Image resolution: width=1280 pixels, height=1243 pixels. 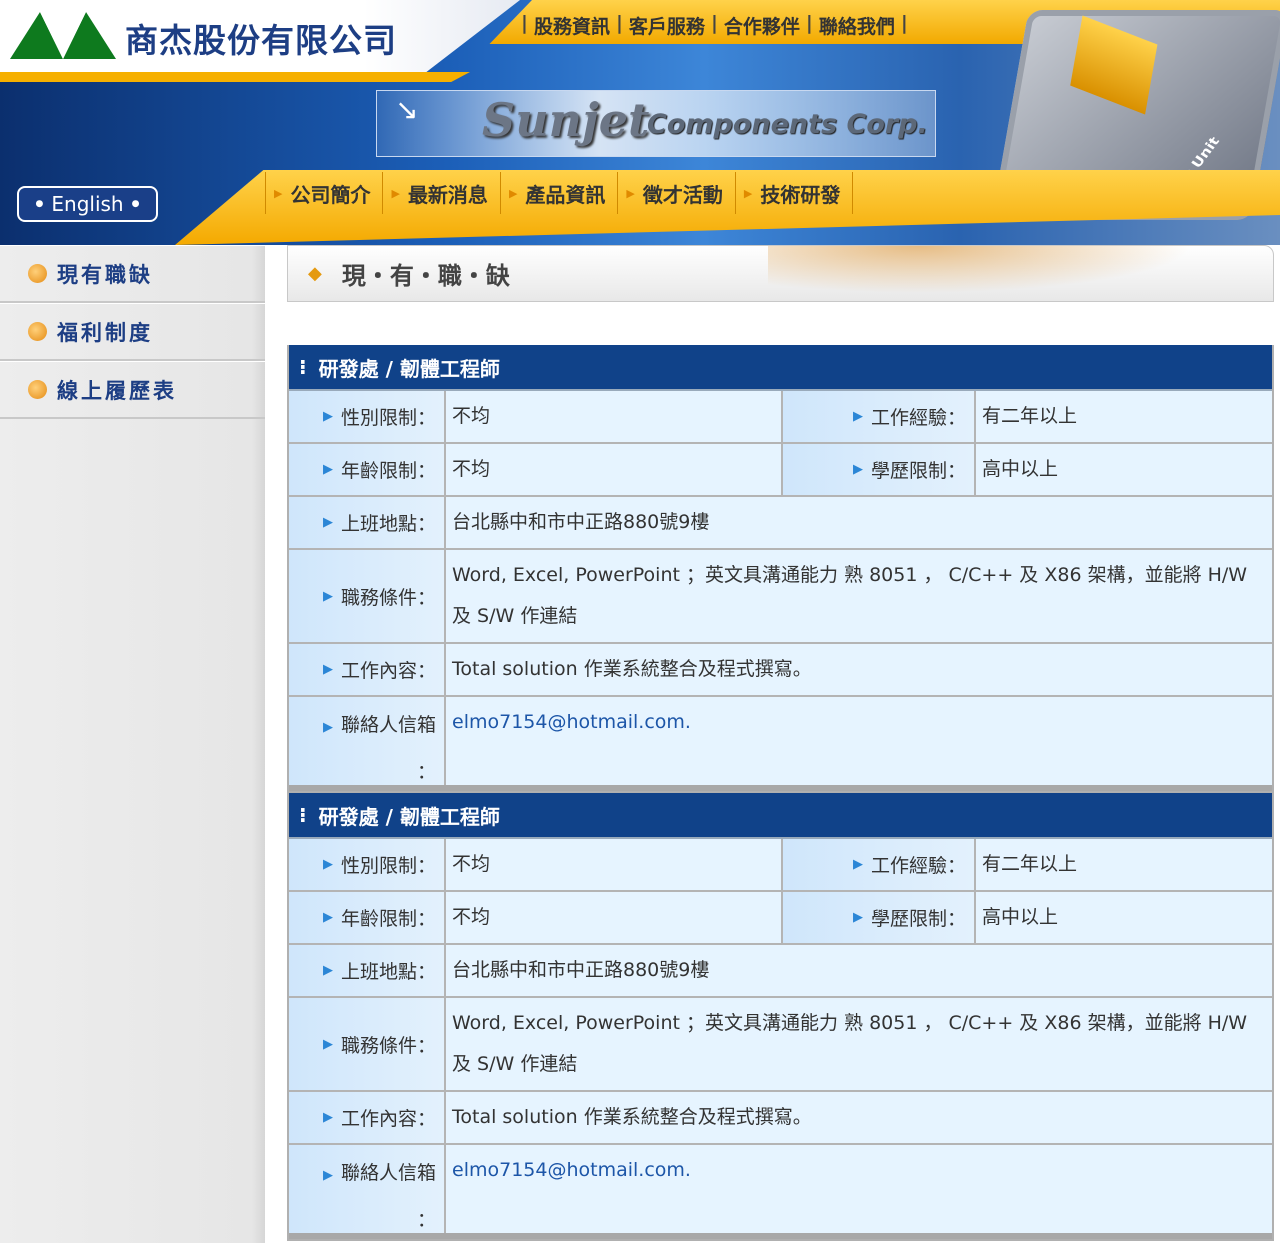 I want to click on top-nav-contact: 聯絡我們, so click(x=857, y=25).